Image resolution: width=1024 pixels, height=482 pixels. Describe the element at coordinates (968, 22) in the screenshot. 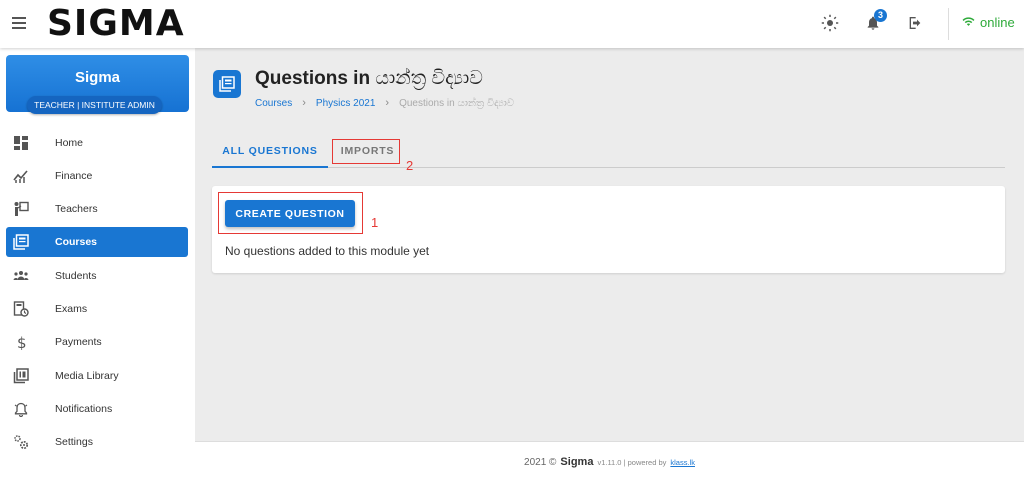

I see `wifi-icon` at that location.